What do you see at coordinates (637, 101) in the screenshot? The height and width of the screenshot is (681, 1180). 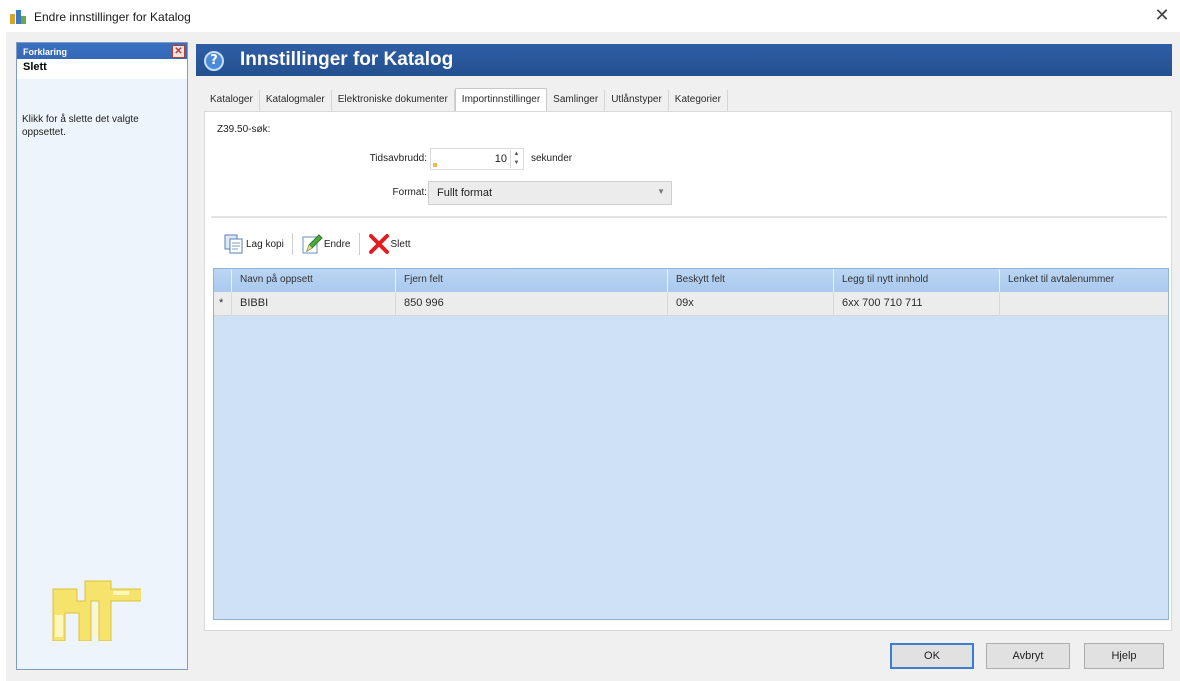 I see `tab-utlanstyper: Utlånstyper` at bounding box center [637, 101].